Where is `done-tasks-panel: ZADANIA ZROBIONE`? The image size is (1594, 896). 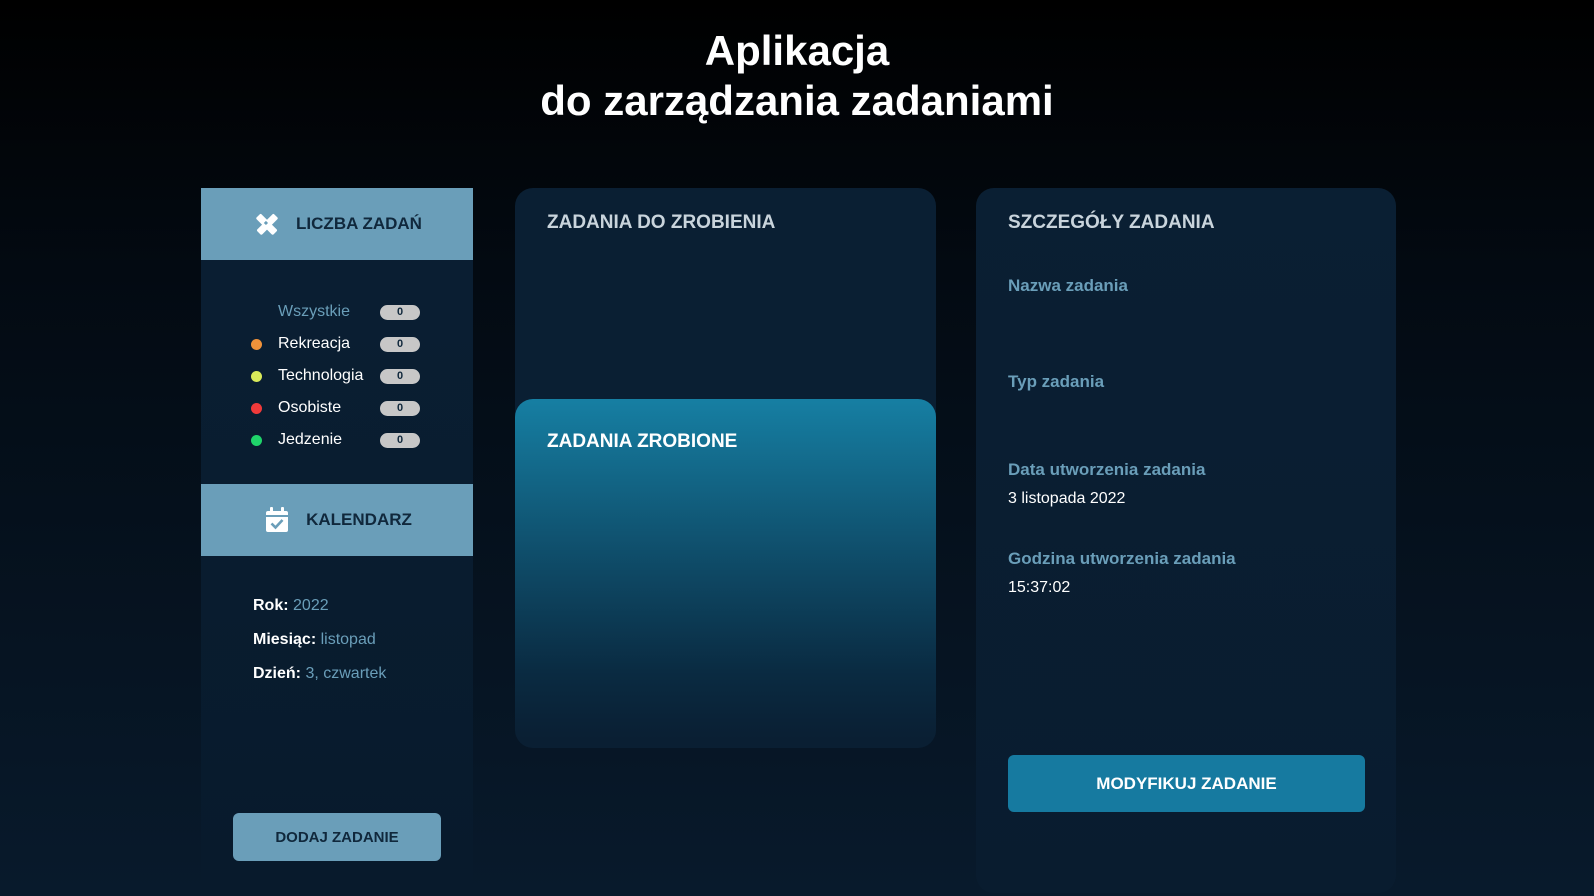
done-tasks-panel: ZADANIA ZROBIONE is located at coordinates (725, 569).